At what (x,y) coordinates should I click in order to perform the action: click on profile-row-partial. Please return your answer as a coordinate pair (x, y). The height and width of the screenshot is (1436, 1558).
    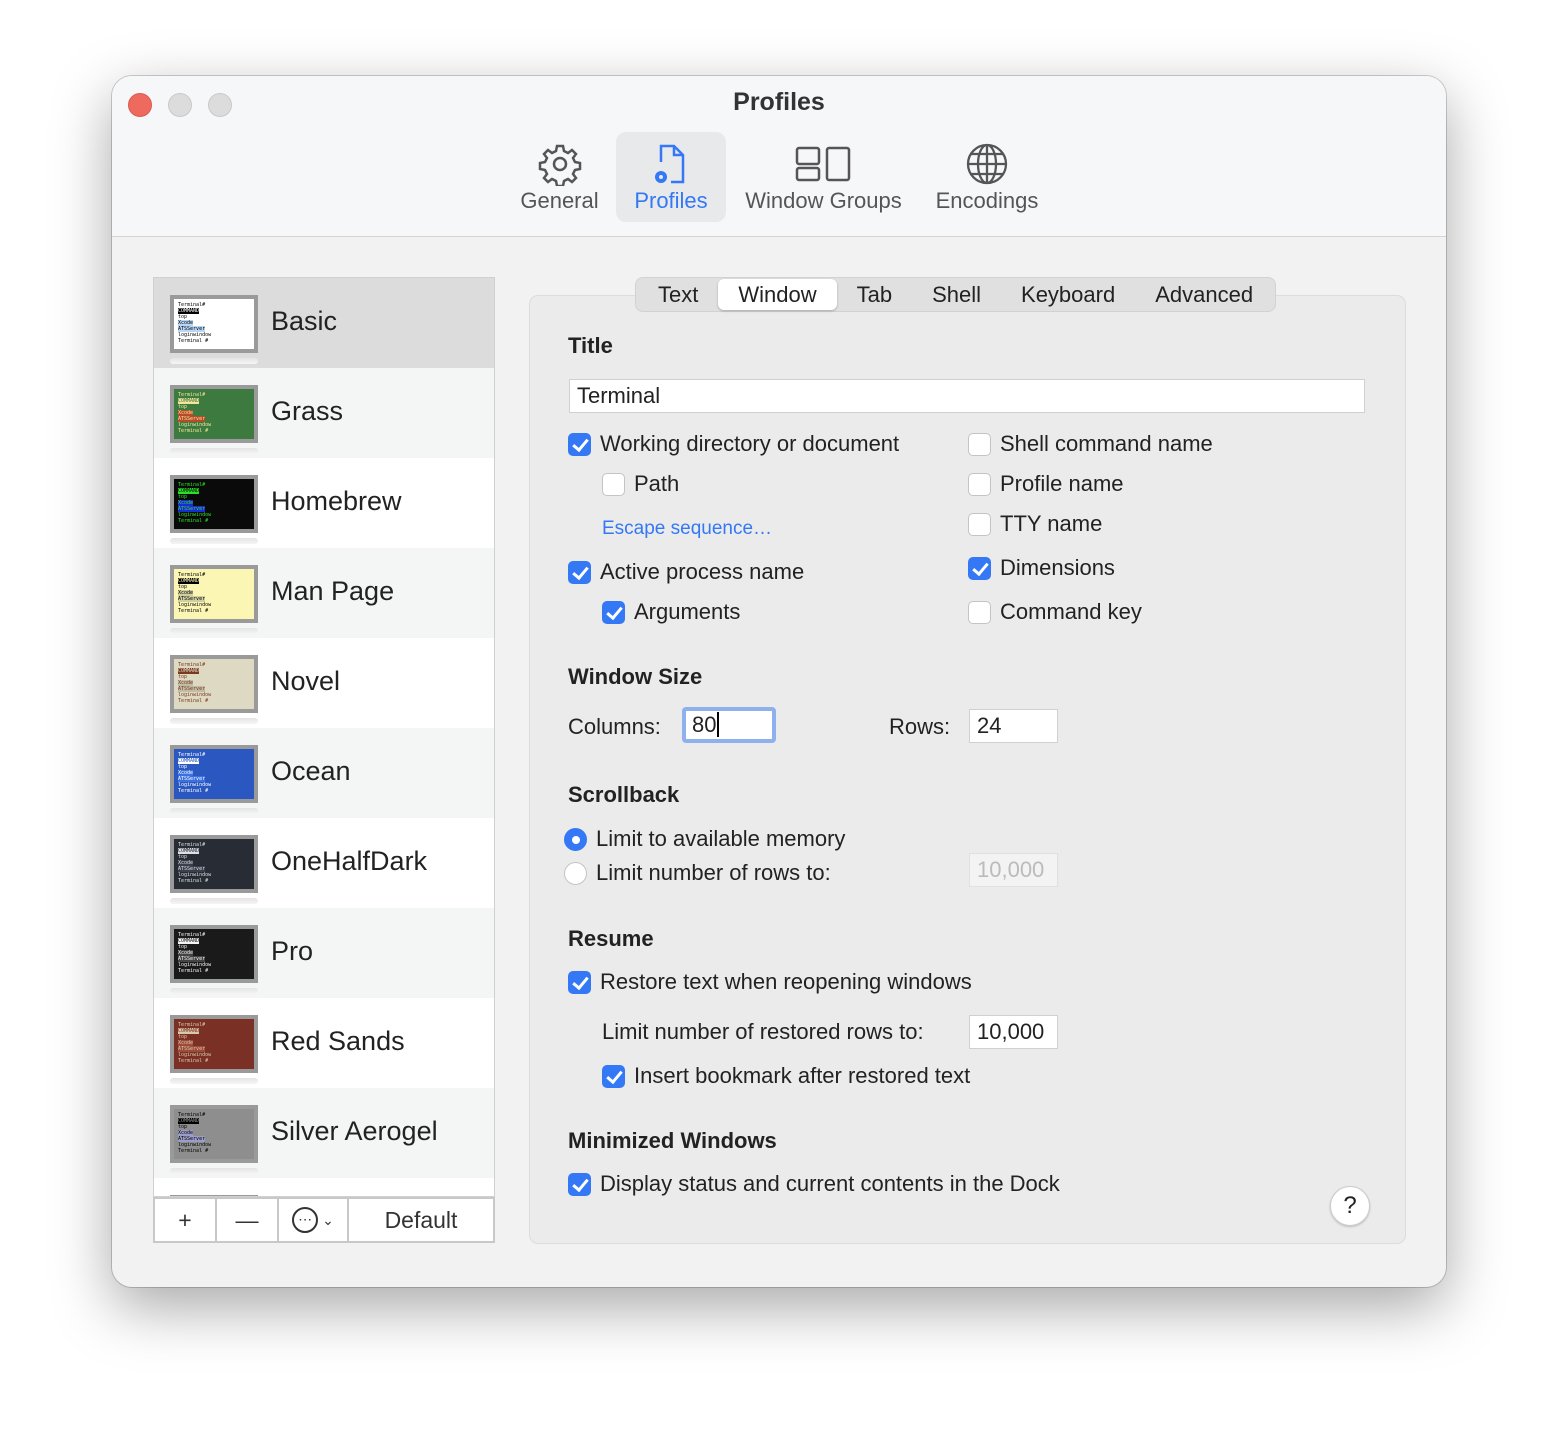
    Looking at the image, I should click on (324, 1187).